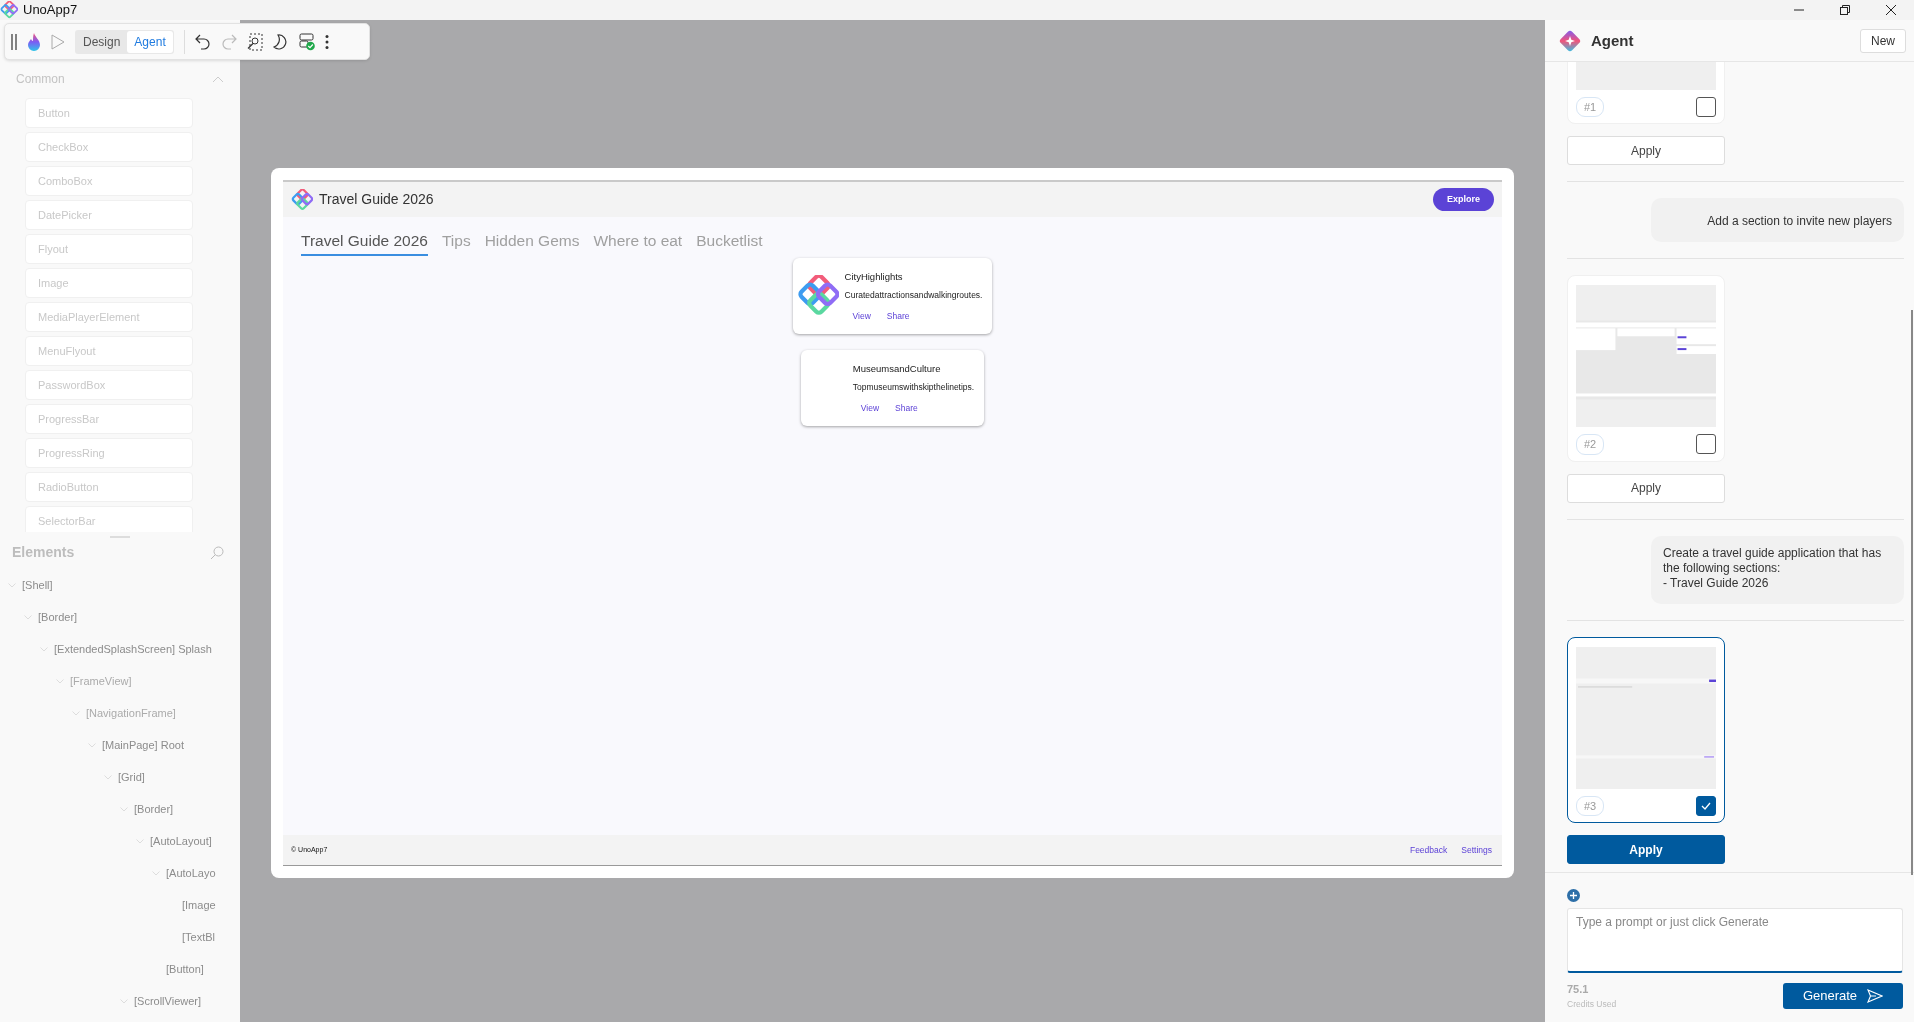 Image resolution: width=1914 pixels, height=1022 pixels. I want to click on tab: Hidden Gems, so click(532, 243).